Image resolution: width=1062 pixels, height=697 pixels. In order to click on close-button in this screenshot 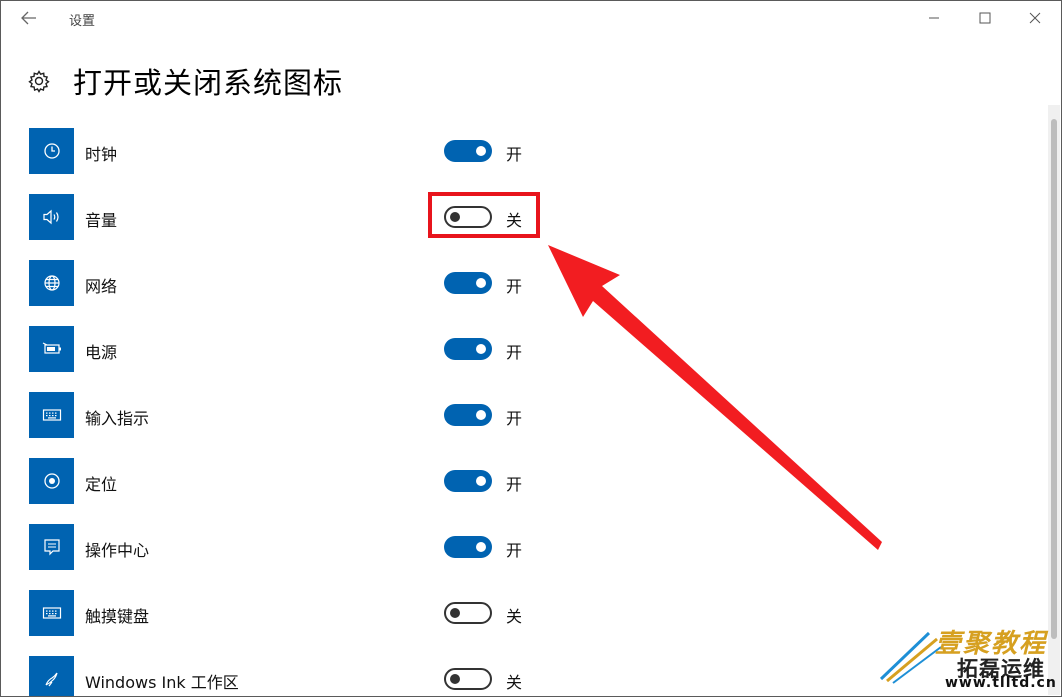, I will do `click(1035, 18)`.